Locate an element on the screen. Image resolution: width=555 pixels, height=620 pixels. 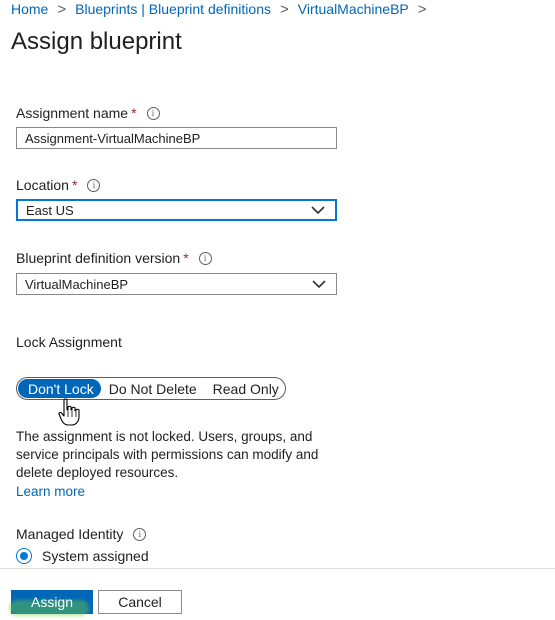
location-label: Location * i is located at coordinates (58, 185).